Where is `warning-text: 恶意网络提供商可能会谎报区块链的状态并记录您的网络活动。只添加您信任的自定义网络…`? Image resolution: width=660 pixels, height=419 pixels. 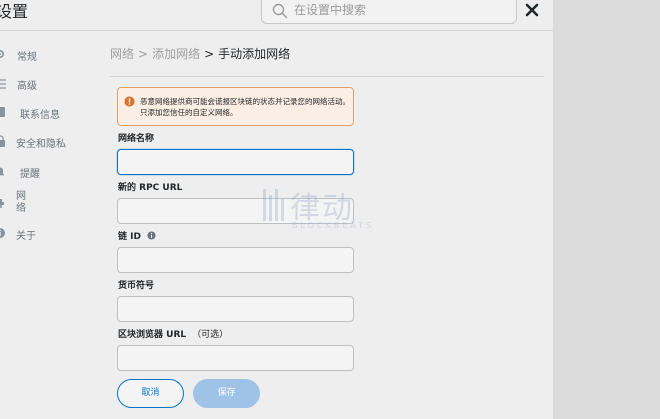 warning-text: 恶意网络提供商可能会谎报区块链的状态并记录您的网络活动。只添加您信任的自定义网络… is located at coordinates (245, 107).